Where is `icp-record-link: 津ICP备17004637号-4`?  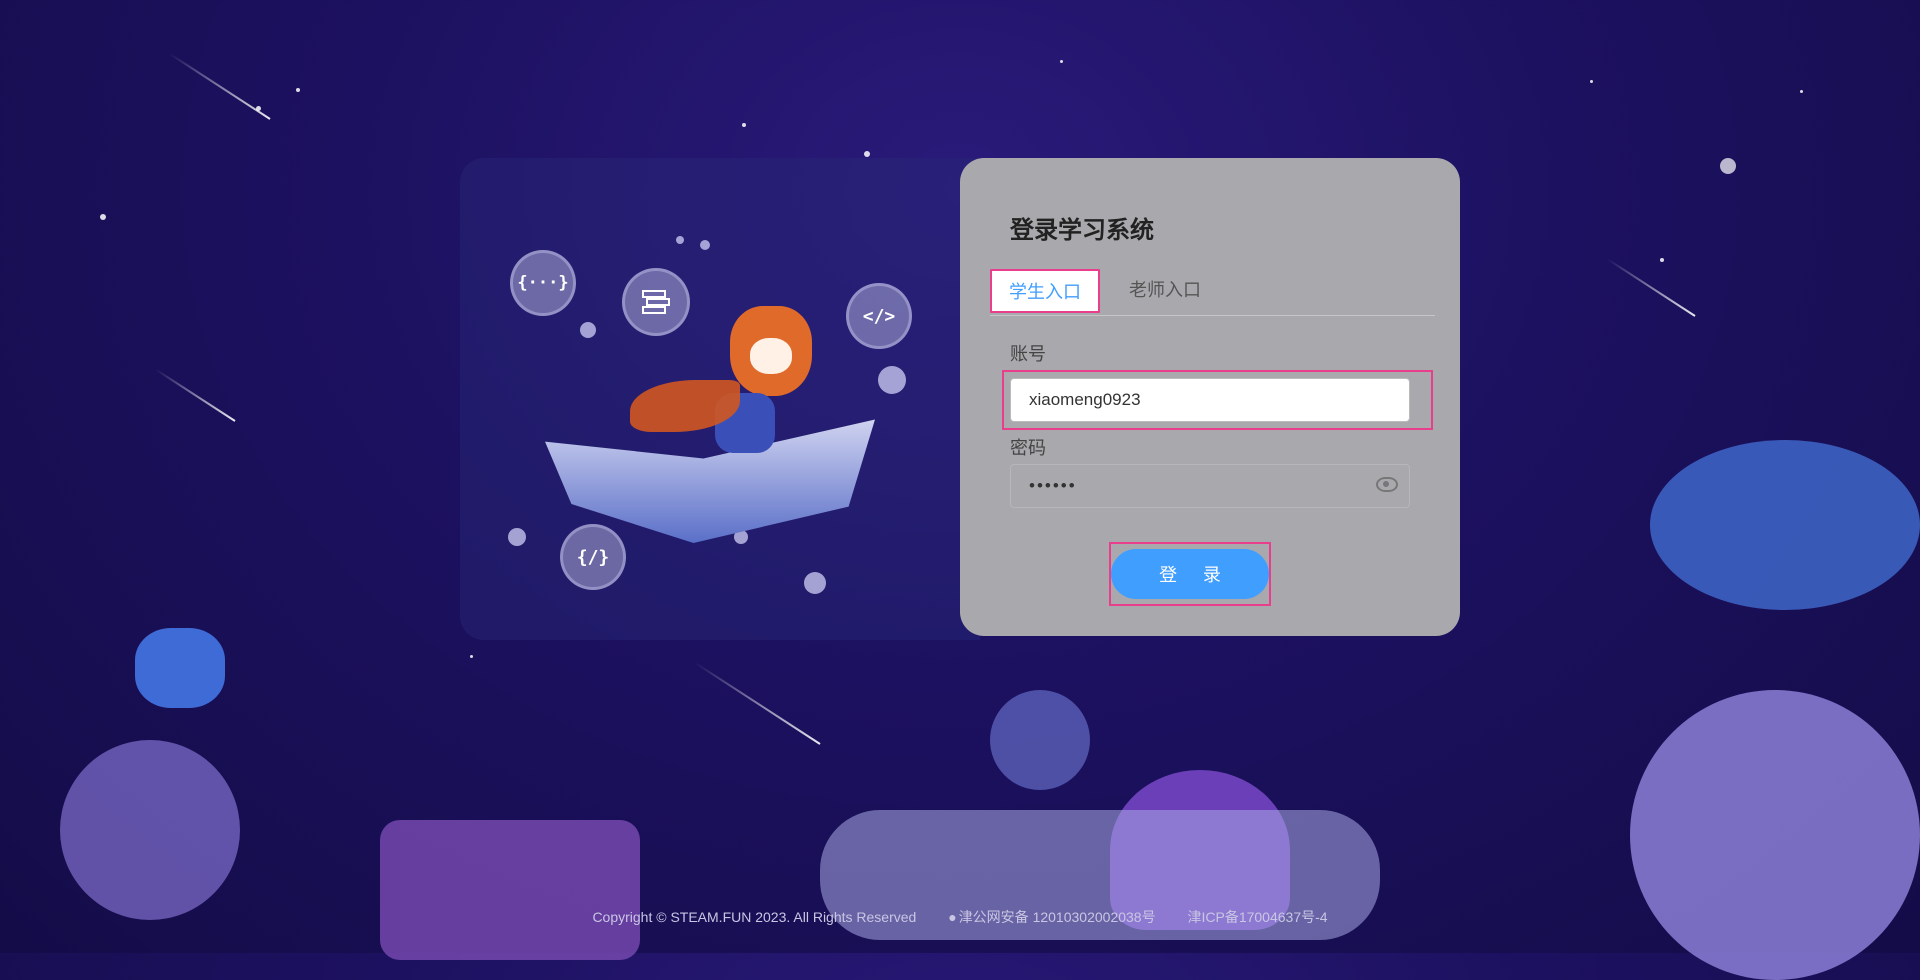 icp-record-link: 津ICP备17004637号-4 is located at coordinates (1257, 917).